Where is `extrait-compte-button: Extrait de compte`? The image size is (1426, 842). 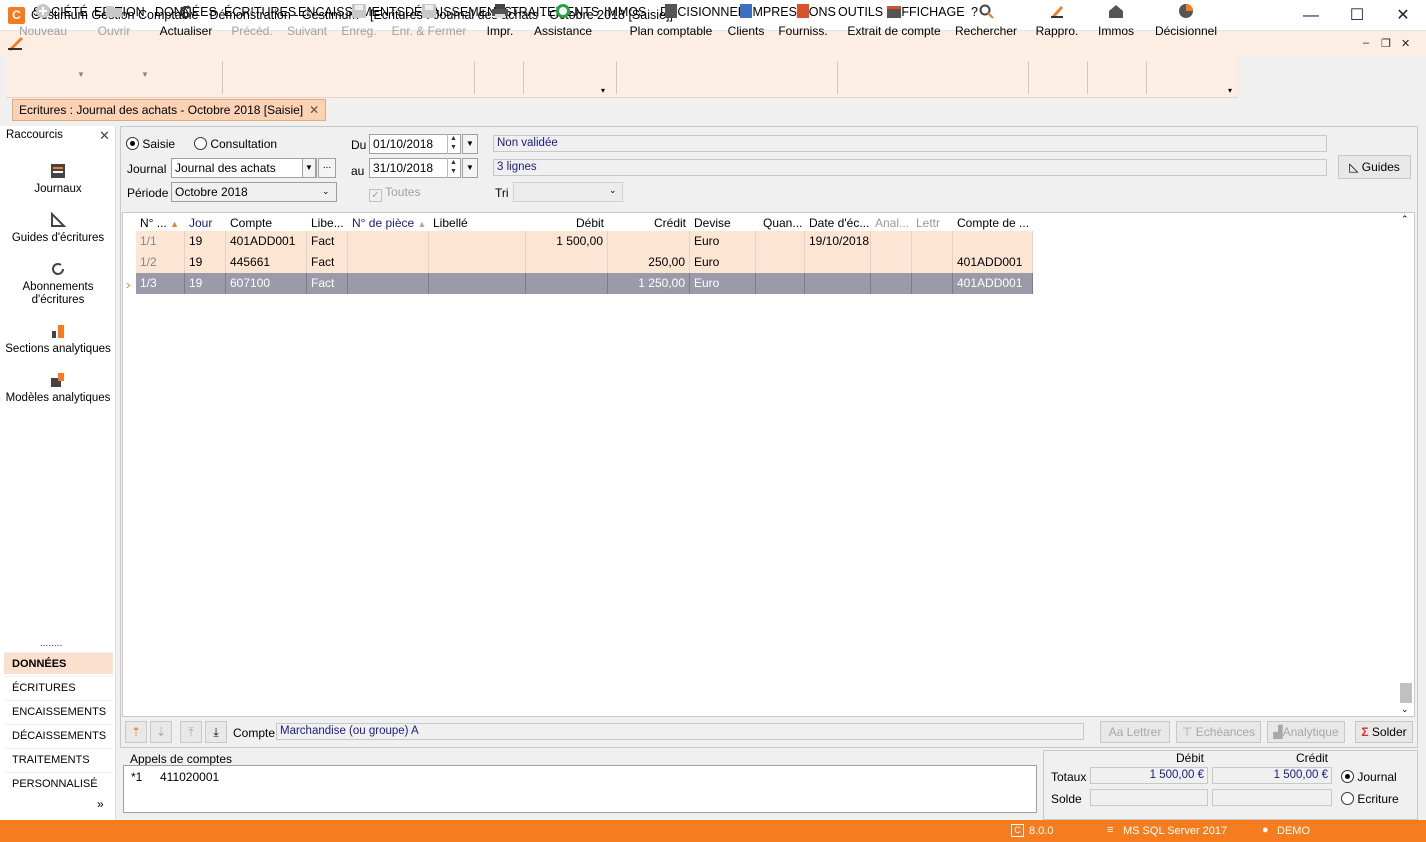
extrait-compte-button: Extrait de compte is located at coordinates (894, 20).